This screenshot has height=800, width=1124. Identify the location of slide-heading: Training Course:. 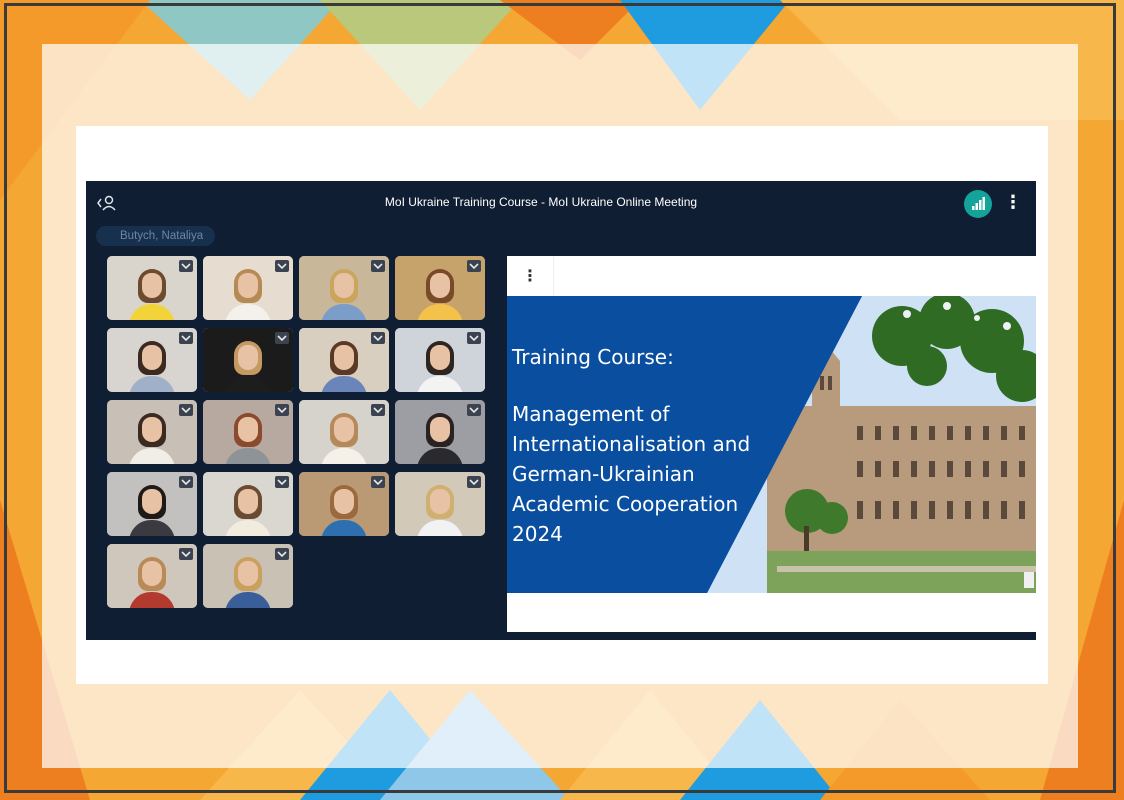
(593, 357).